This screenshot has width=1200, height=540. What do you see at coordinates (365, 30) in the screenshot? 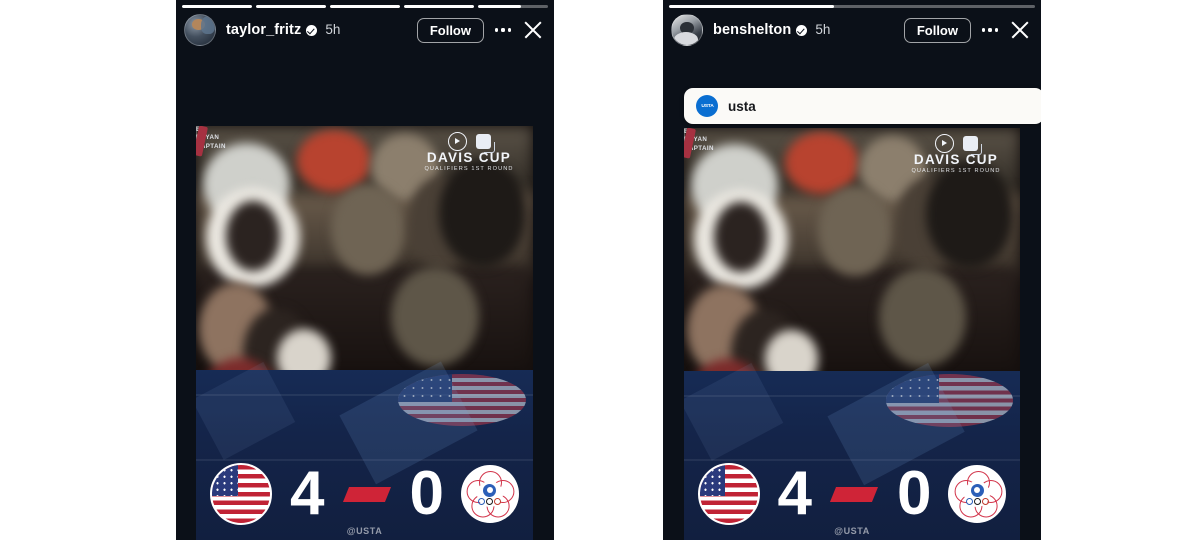
I see `story-header-left: taylor_fritz 5h Follow` at bounding box center [365, 30].